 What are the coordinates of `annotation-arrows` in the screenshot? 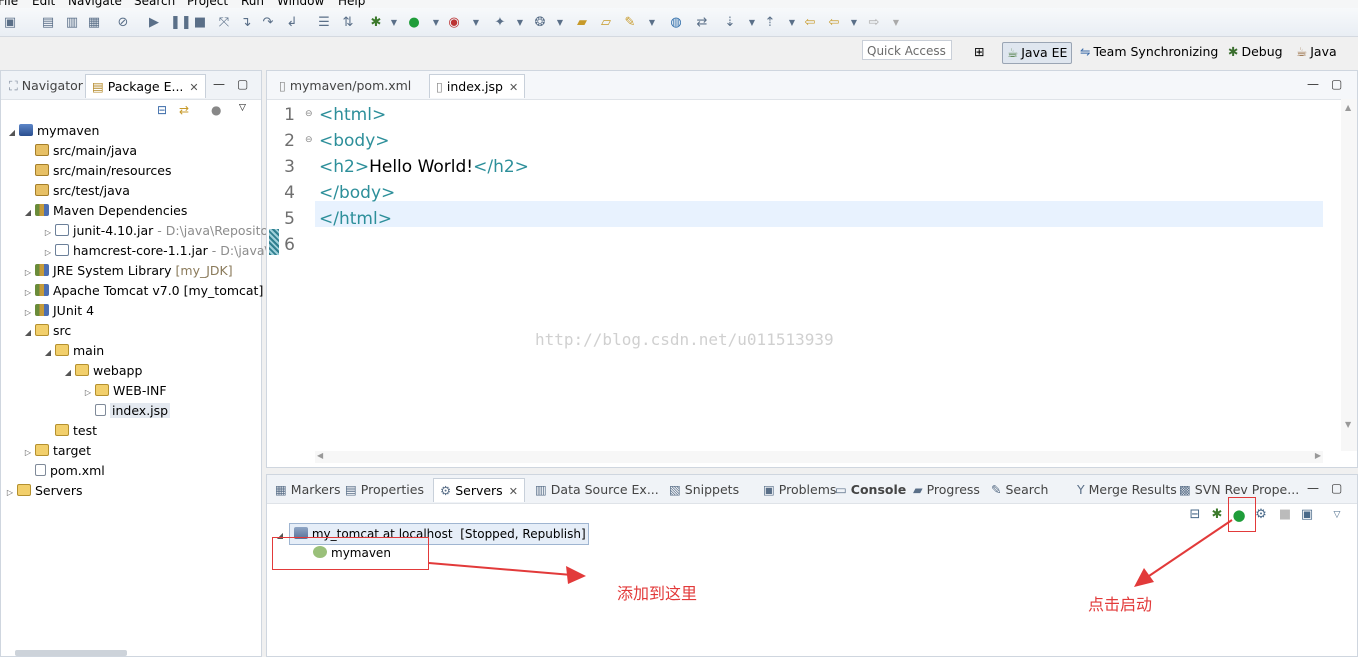 It's located at (830, 553).